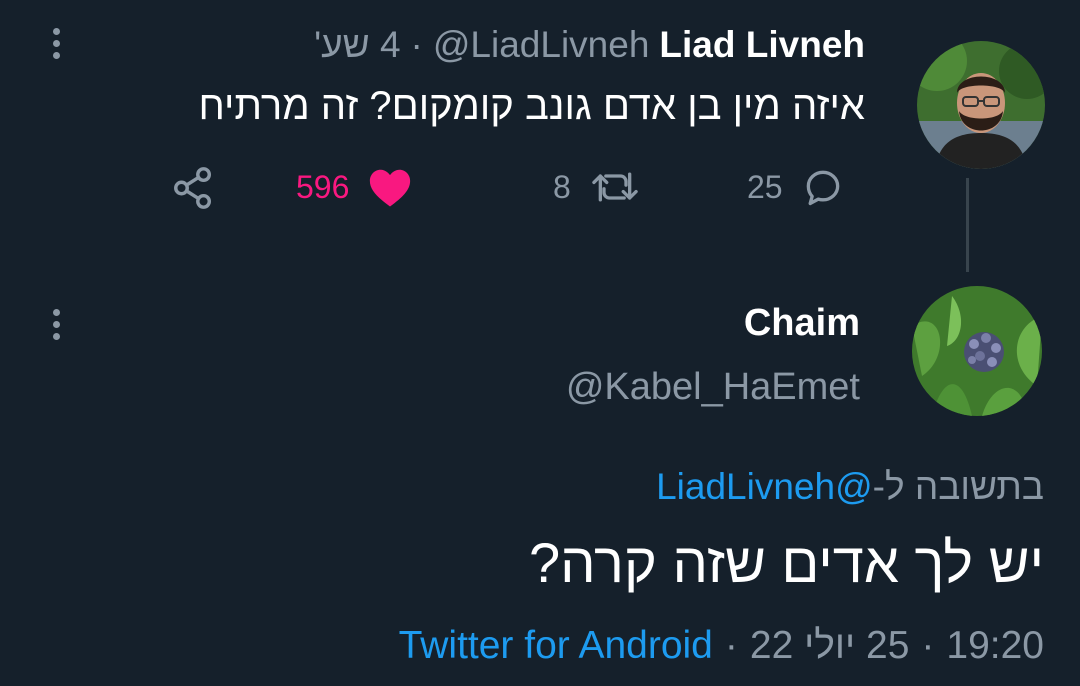  Describe the element at coordinates (802, 323) in the screenshot. I see `reply-author-name: Chaim` at that location.